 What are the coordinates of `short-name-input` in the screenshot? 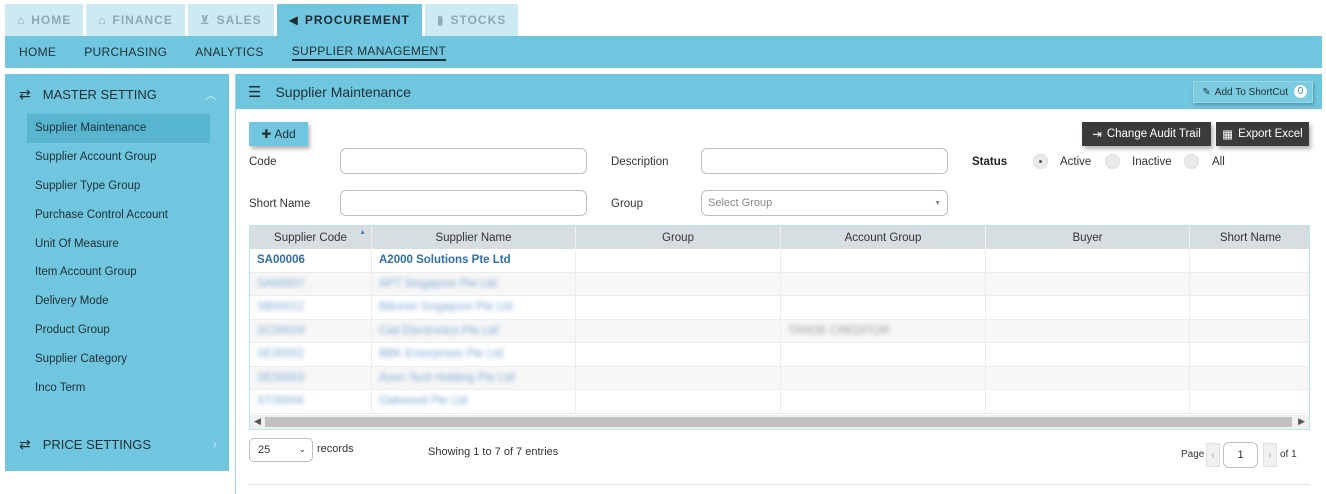 It's located at (463, 203).